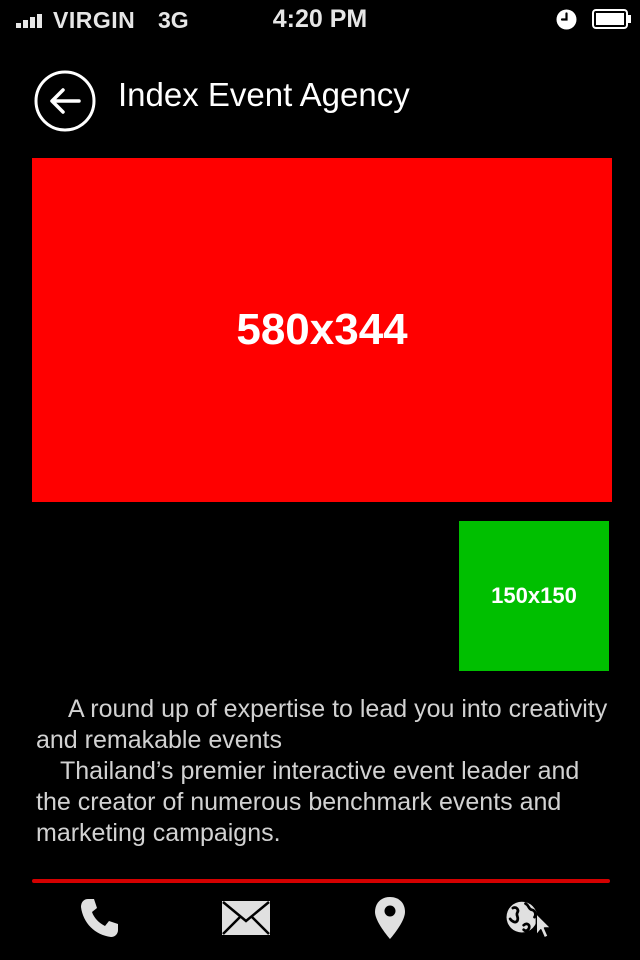 The height and width of the screenshot is (960, 640). I want to click on toolbar-divider, so click(321, 881).